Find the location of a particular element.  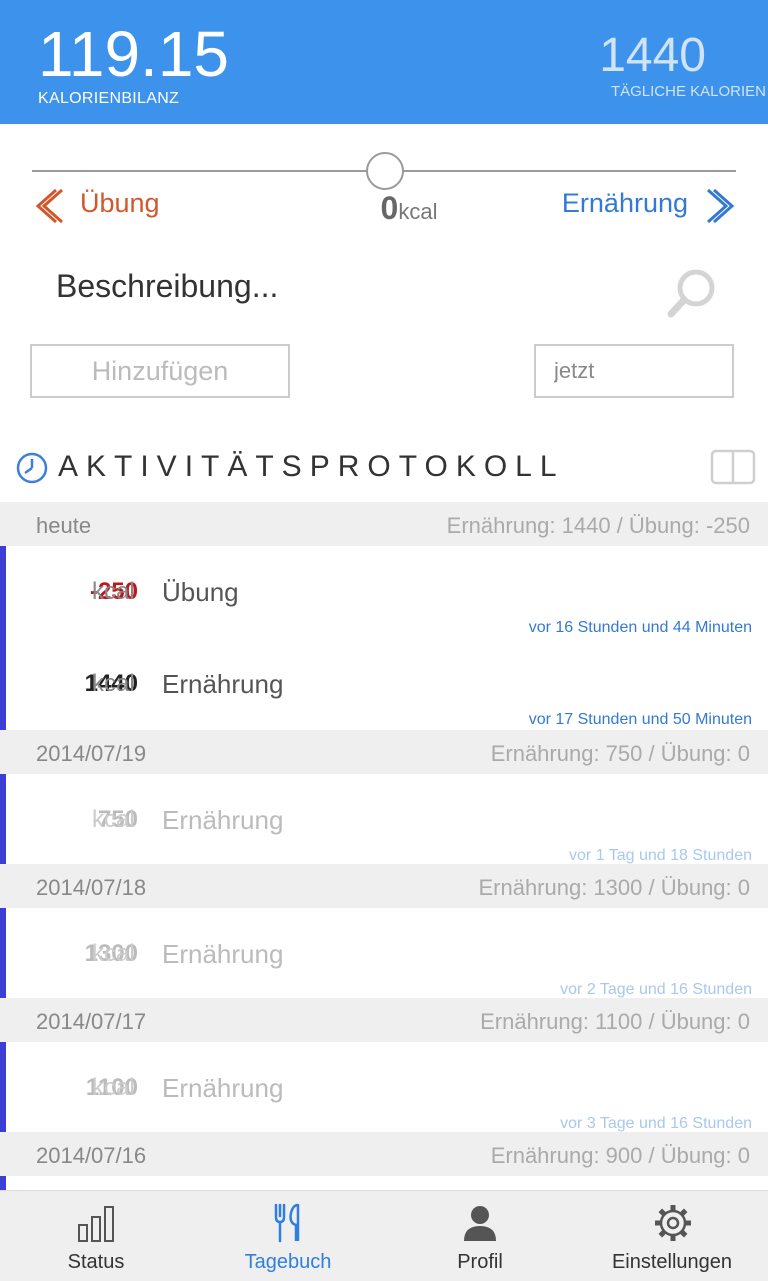

day-header: 2014/07/16 Ernährung: 900 / Übung: 0 is located at coordinates (384, 1154).